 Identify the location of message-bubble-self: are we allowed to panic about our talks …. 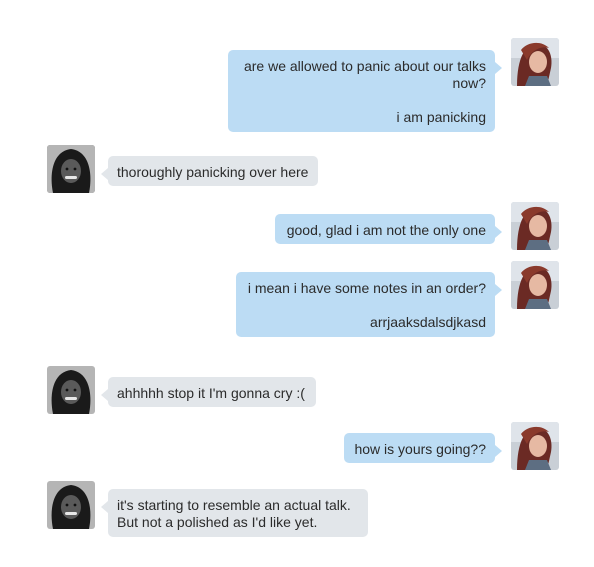
(365, 91).